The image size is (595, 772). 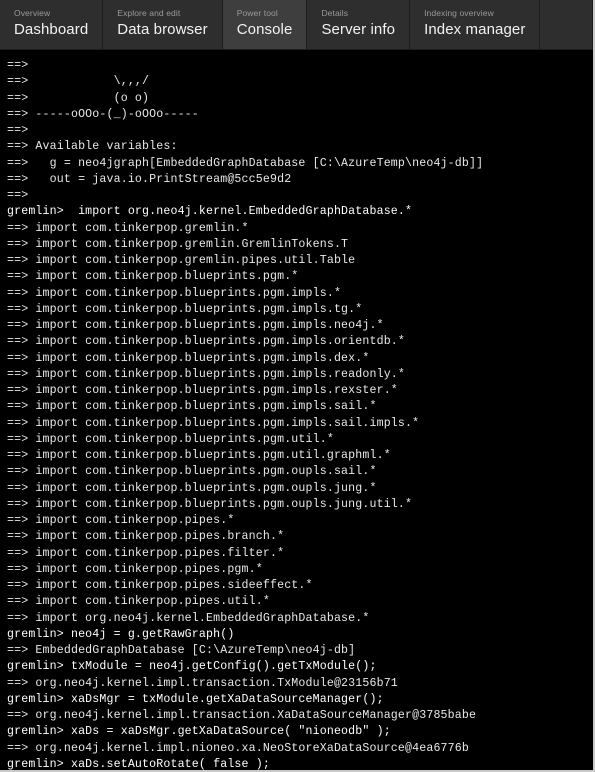 I want to click on console-output-line: ==> import com.tinkerpop.pipes.pgm.*, so click(x=135, y=569).